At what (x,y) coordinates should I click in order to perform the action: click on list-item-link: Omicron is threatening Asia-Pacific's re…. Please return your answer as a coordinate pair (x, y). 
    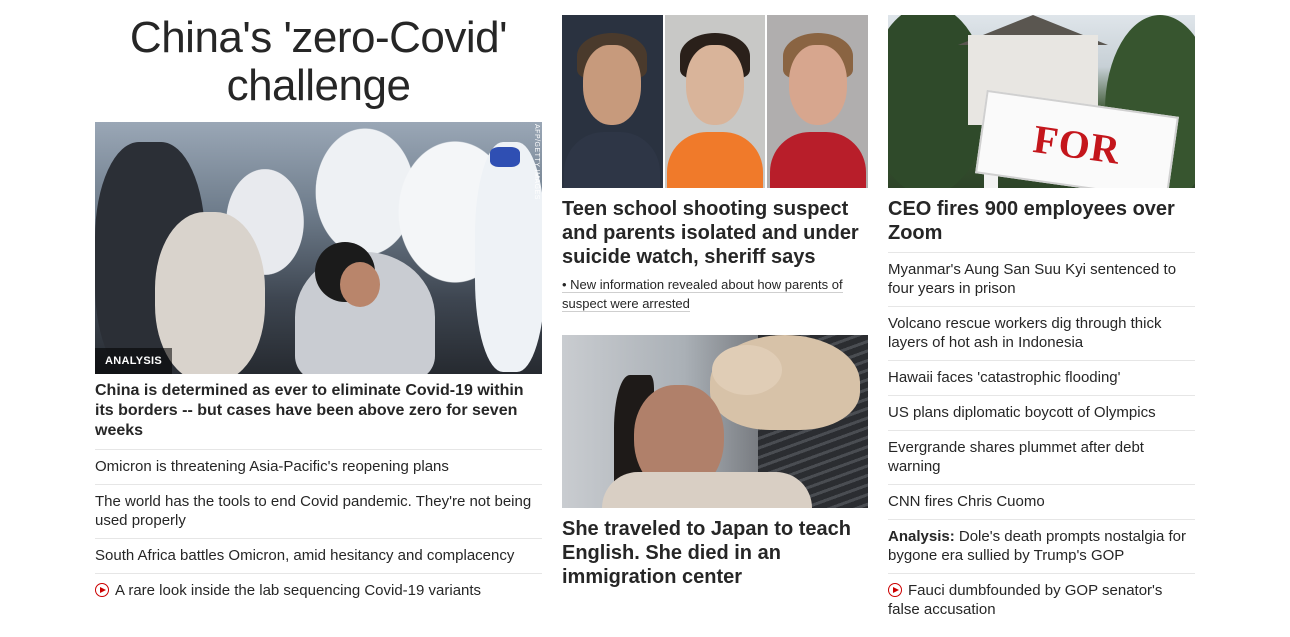
    Looking at the image, I should click on (272, 466).